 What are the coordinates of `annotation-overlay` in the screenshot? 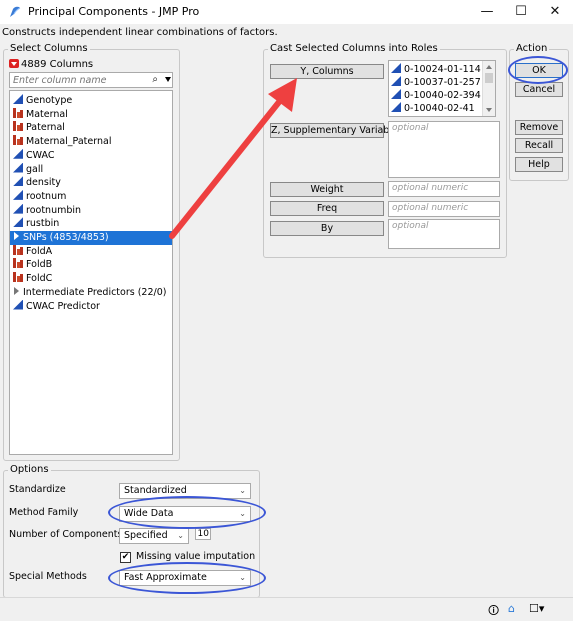 It's located at (233, 158).